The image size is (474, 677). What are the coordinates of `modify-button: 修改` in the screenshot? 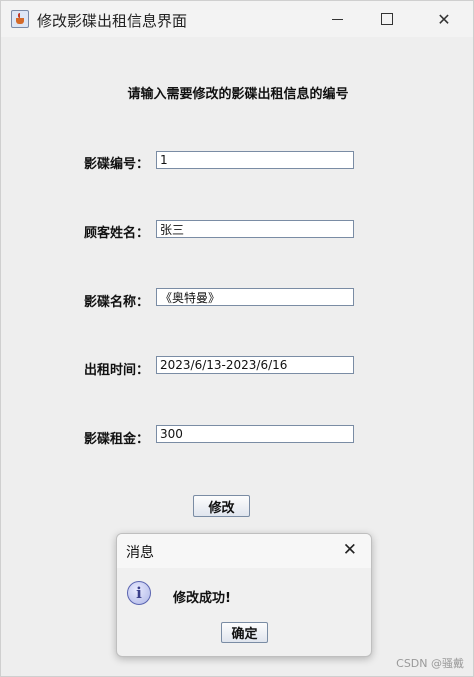 It's located at (221, 506).